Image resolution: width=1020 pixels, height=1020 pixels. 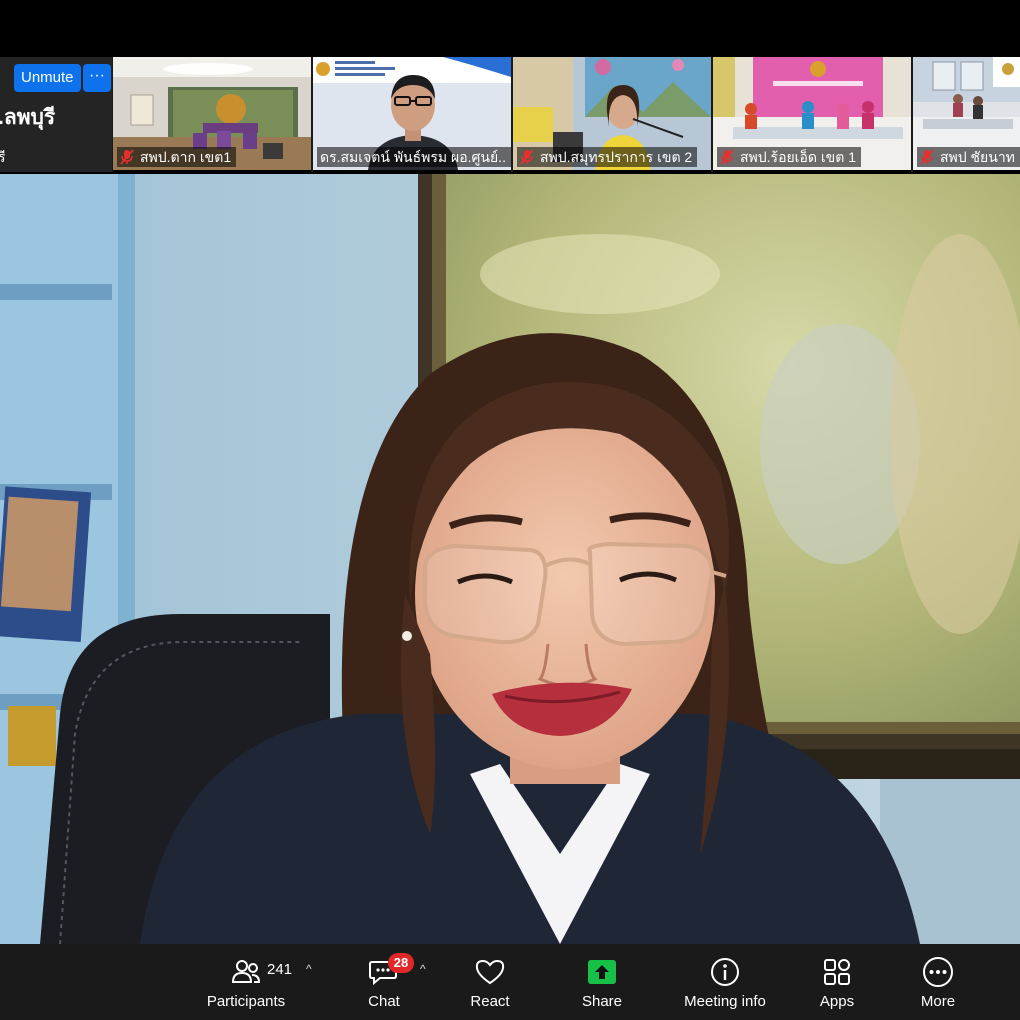 I want to click on chat-button: 28 Chat, so click(x=384, y=982).